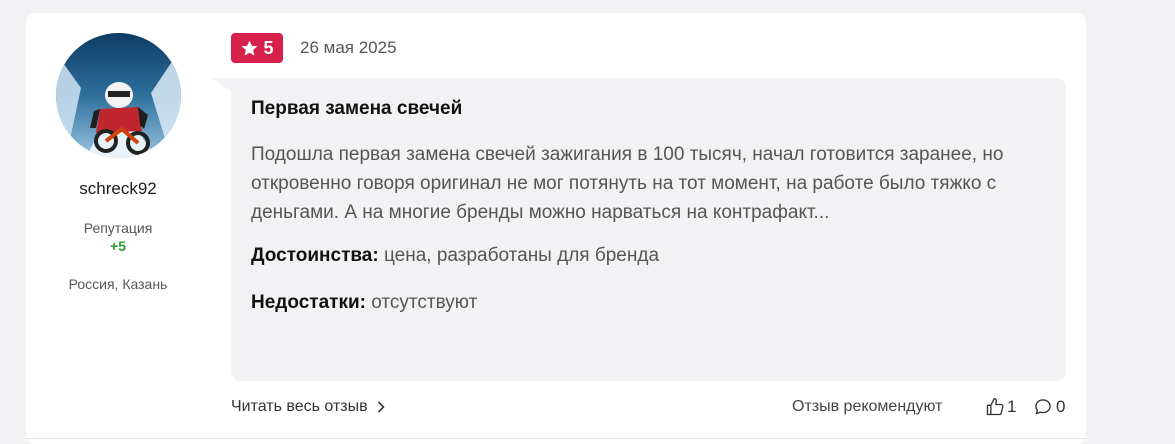 This screenshot has height=444, width=1175. I want to click on read-more-label: Читать весь отзыв, so click(299, 406).